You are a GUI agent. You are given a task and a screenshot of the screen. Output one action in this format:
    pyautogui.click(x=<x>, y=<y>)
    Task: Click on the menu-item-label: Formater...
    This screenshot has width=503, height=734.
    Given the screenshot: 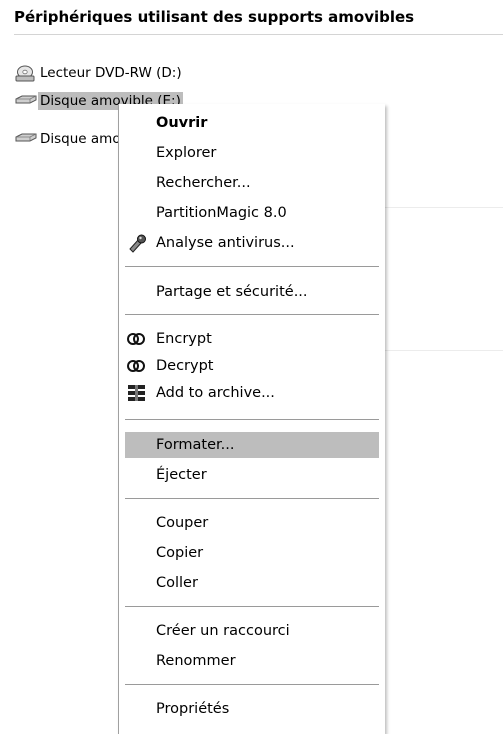 What is the action you would take?
    pyautogui.click(x=195, y=445)
    